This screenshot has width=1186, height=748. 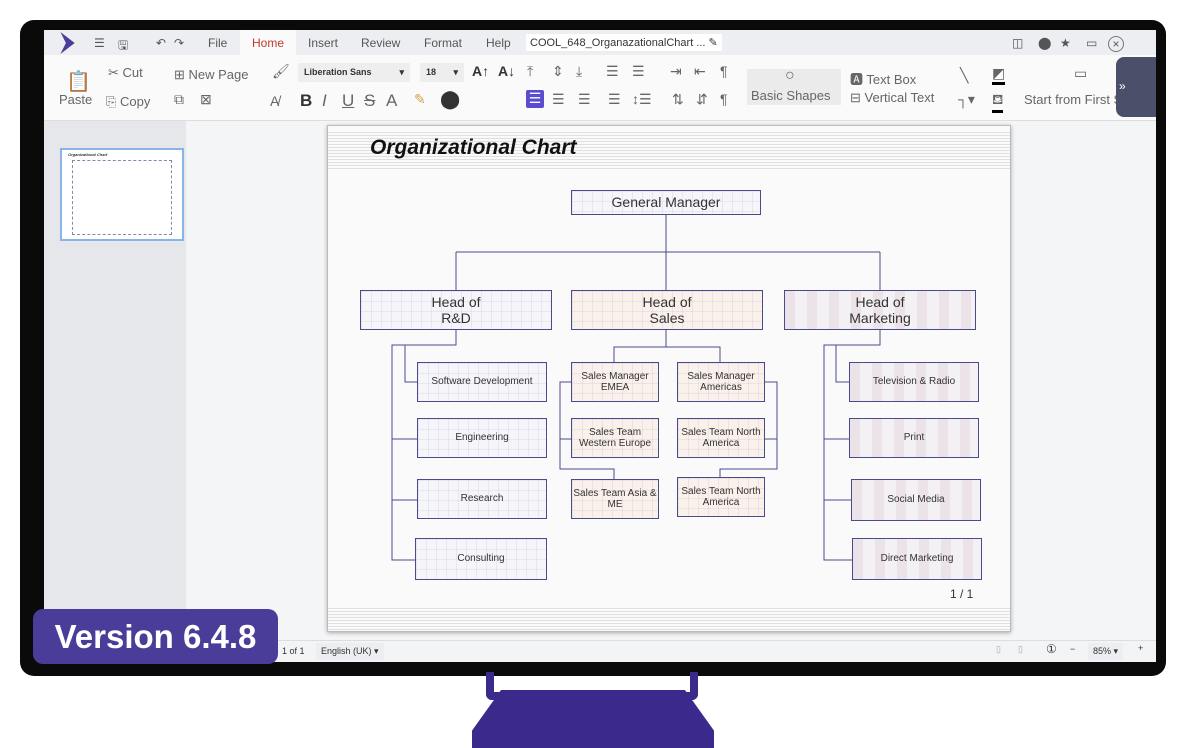 What do you see at coordinates (482, 438) in the screenshot?
I see `box-engineering: Engineering` at bounding box center [482, 438].